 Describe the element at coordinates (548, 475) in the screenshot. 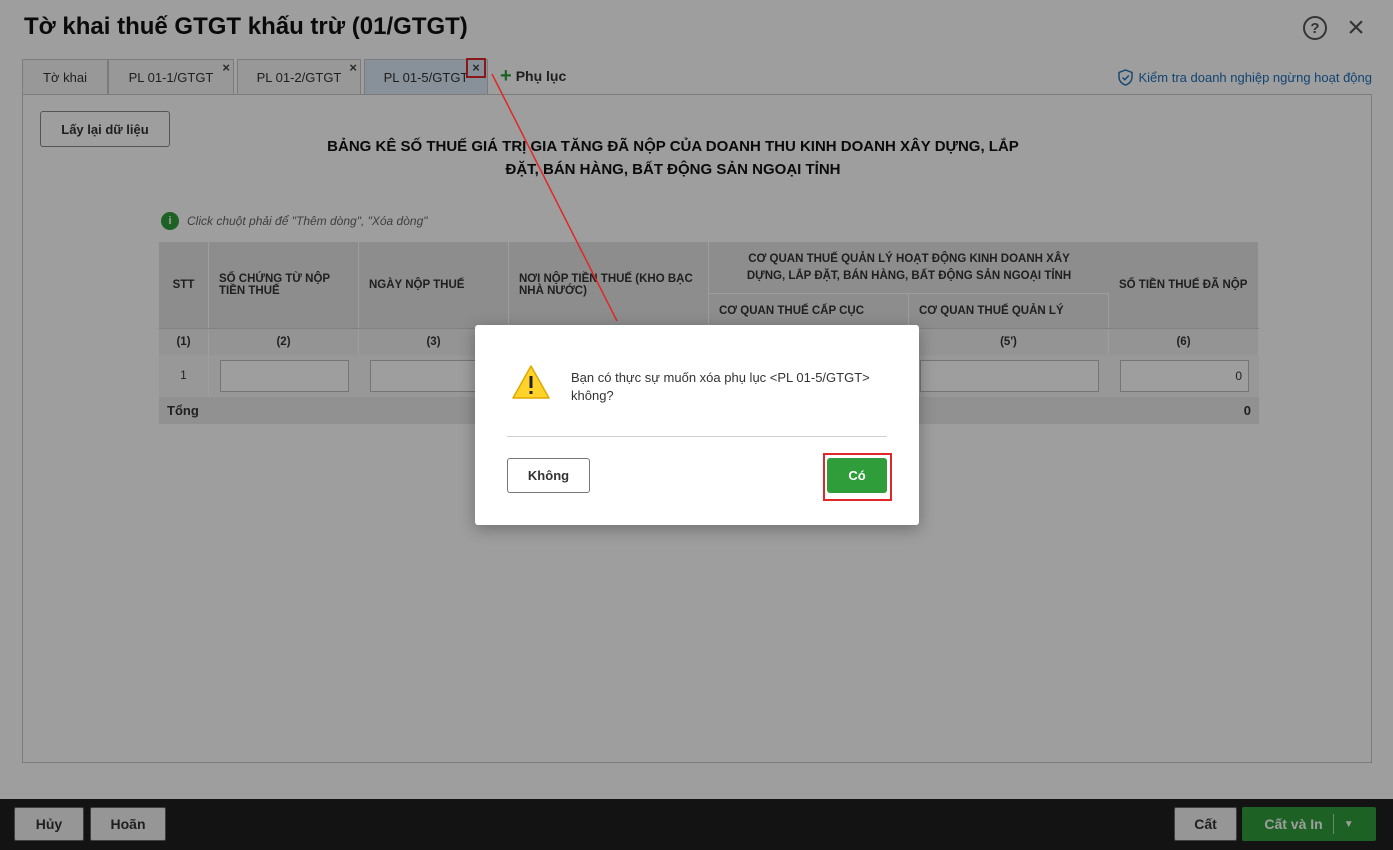

I see `no-button: Không` at that location.